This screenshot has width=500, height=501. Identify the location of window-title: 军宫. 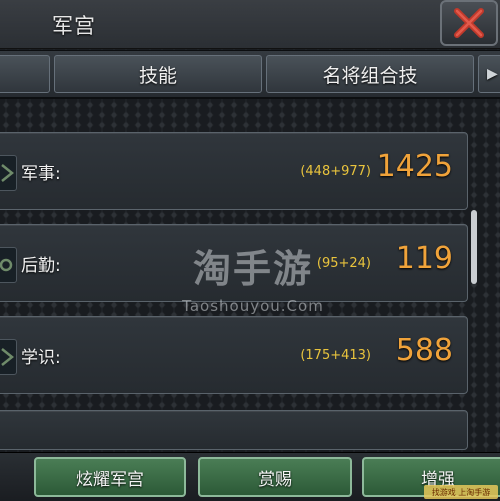
(74, 26).